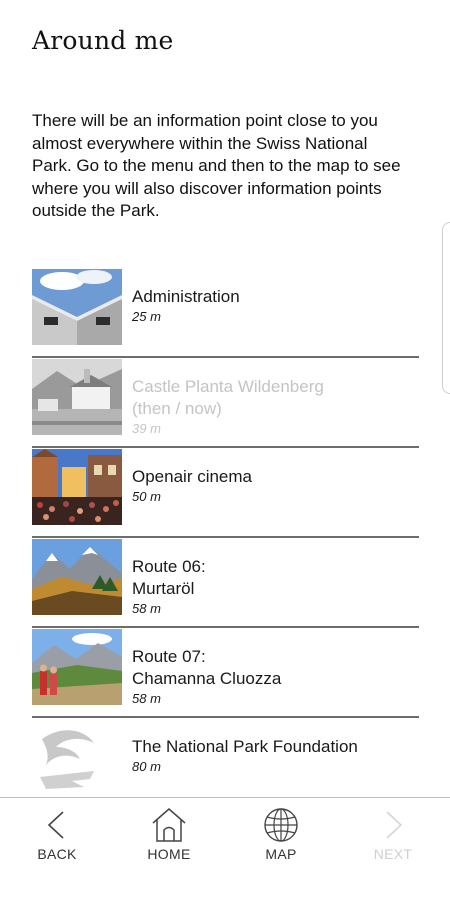 Image resolution: width=450 pixels, height=900 pixels. Describe the element at coordinates (225, 313) in the screenshot. I see `list-item-administration: Administration 25 m` at that location.